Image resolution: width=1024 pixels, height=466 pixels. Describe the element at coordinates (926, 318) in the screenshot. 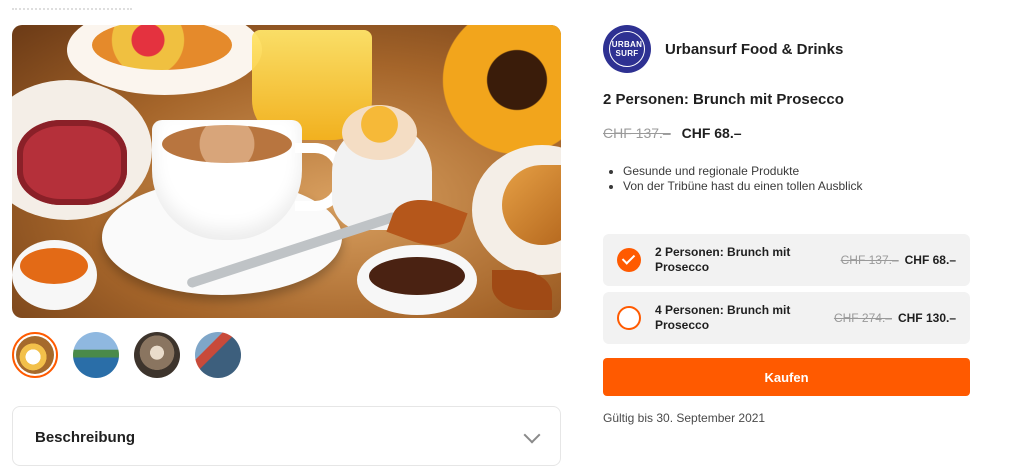

I see `option-sale-price: CHF 130.–` at that location.